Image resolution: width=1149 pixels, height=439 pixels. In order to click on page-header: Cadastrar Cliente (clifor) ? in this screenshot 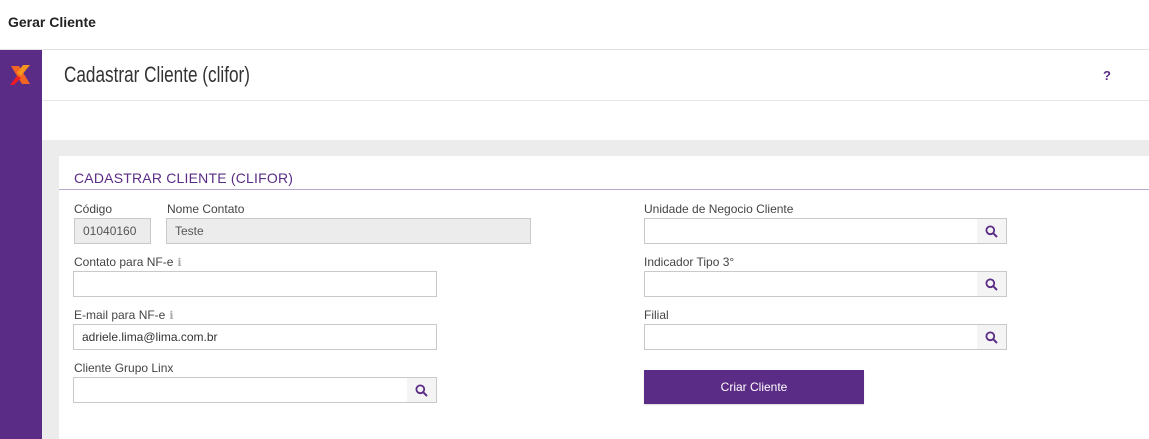, I will do `click(595, 75)`.